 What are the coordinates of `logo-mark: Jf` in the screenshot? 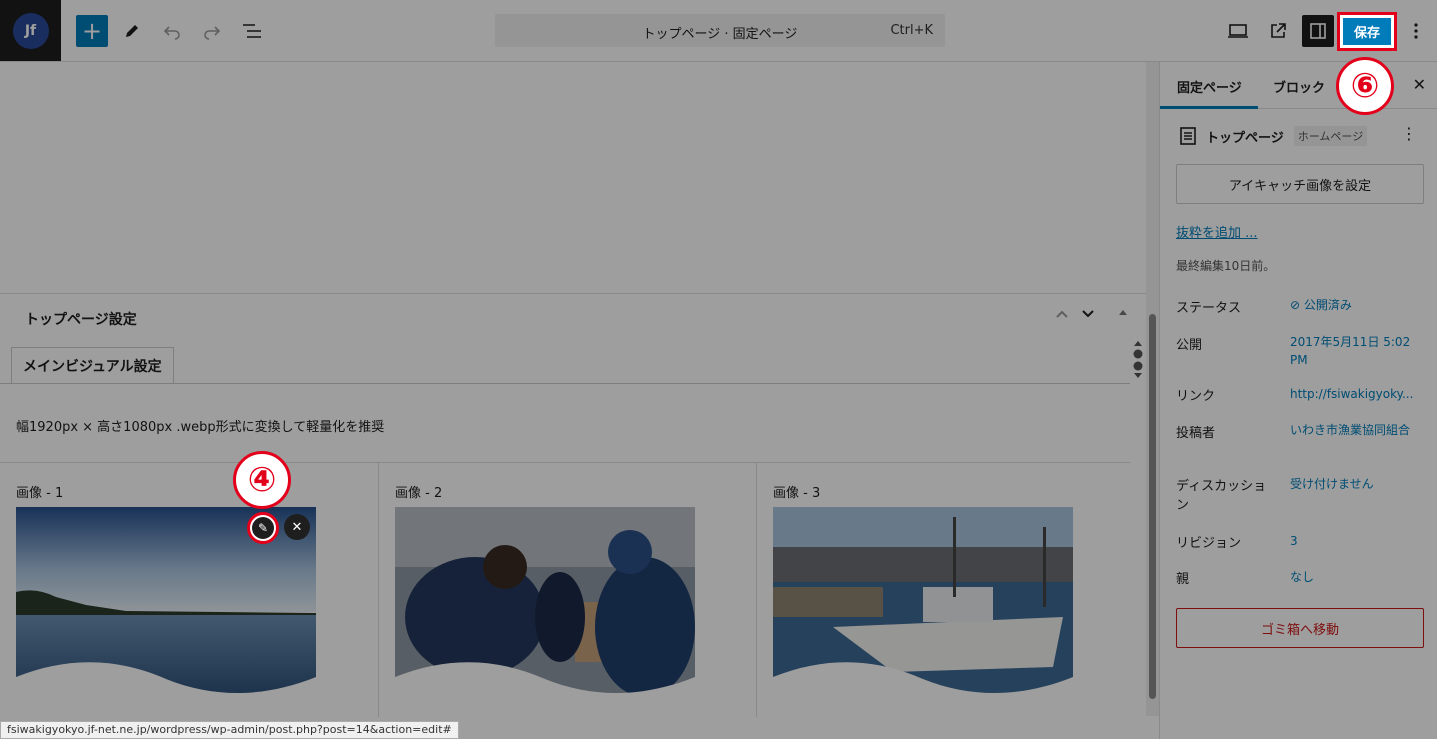 It's located at (30, 30).